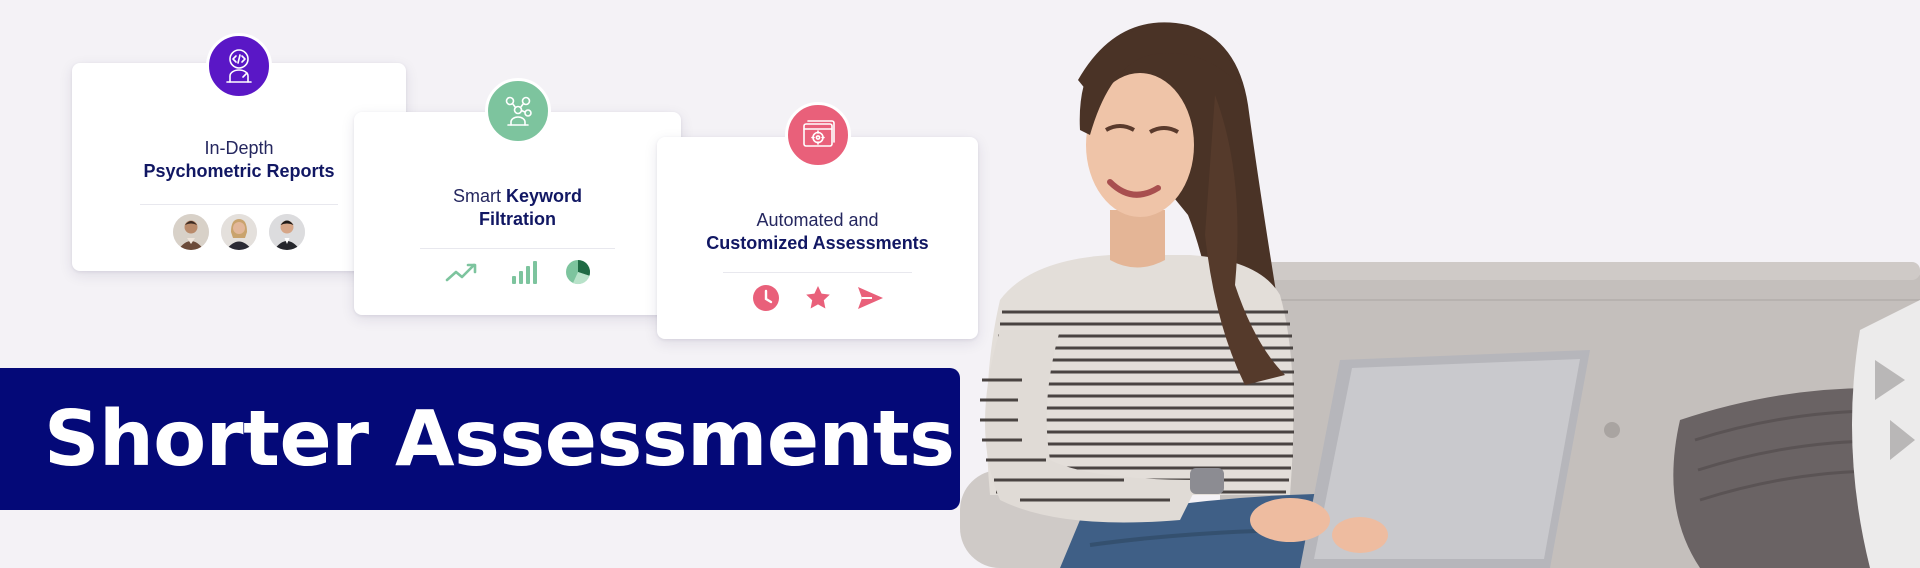 The height and width of the screenshot is (568, 1920). What do you see at coordinates (544, 196) in the screenshot?
I see `card-title-keyword: Keyword` at bounding box center [544, 196].